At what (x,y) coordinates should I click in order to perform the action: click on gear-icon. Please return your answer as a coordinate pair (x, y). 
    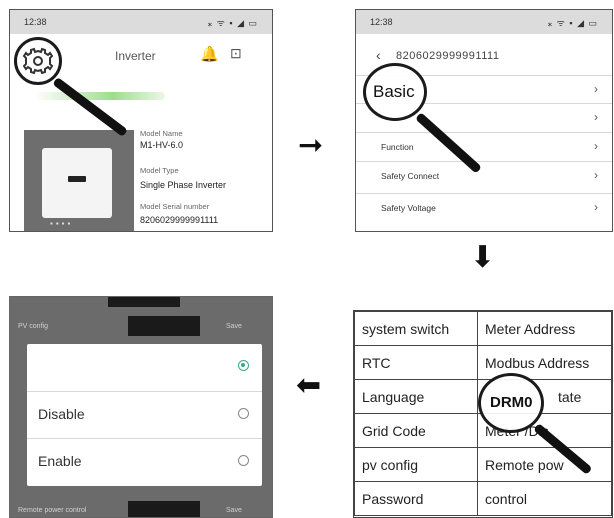
    Looking at the image, I should click on (38, 61).